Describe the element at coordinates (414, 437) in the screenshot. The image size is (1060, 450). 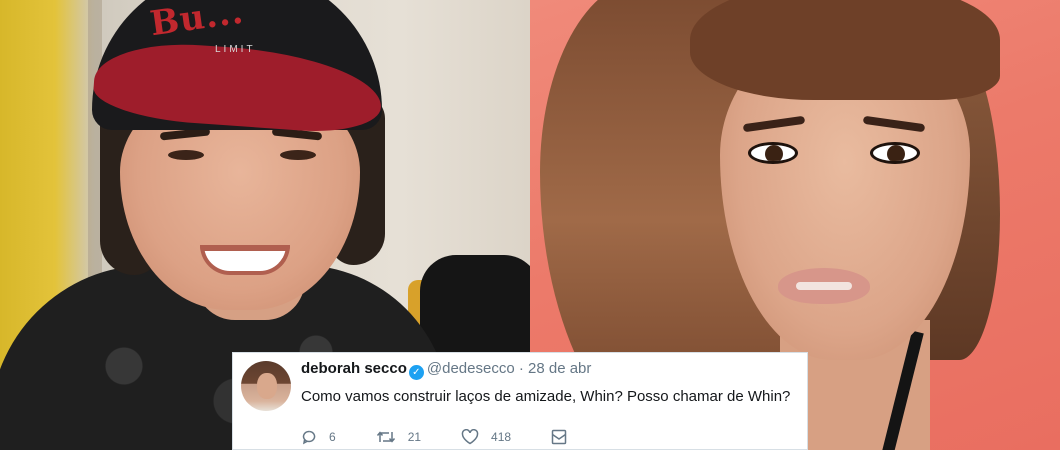
I see `retweet-count: 21` at that location.